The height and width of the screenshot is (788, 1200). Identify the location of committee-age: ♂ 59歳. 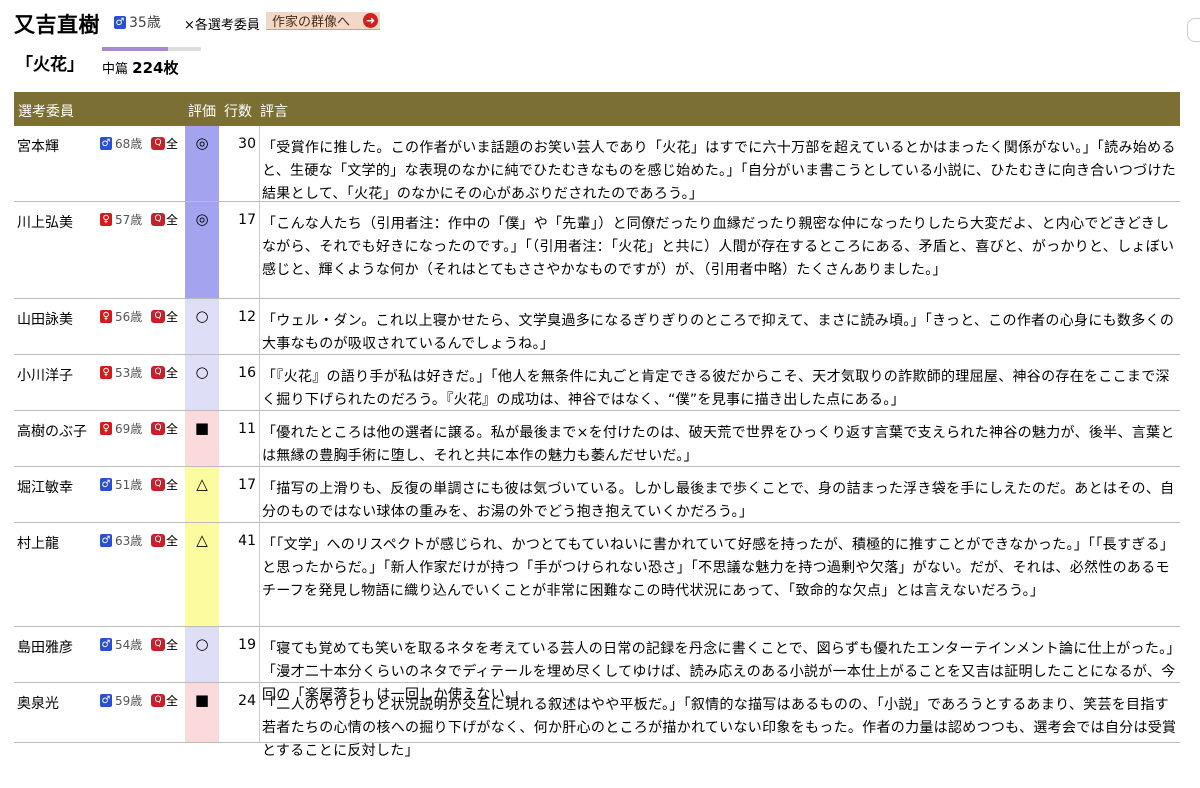
(121, 700).